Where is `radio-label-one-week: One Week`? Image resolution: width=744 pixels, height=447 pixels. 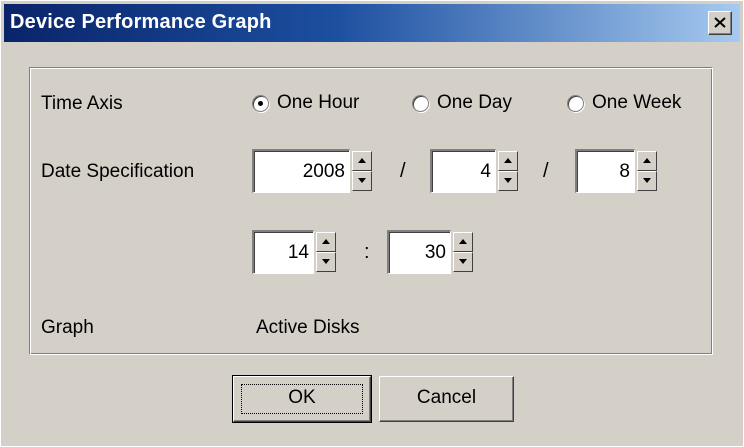
radio-label-one-week: One Week is located at coordinates (637, 102).